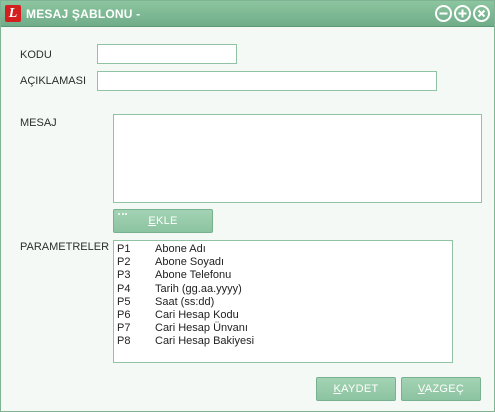 The width and height of the screenshot is (495, 412). Describe the element at coordinates (185, 301) in the screenshot. I see `parameter-name: Saat (ss:dd)` at that location.